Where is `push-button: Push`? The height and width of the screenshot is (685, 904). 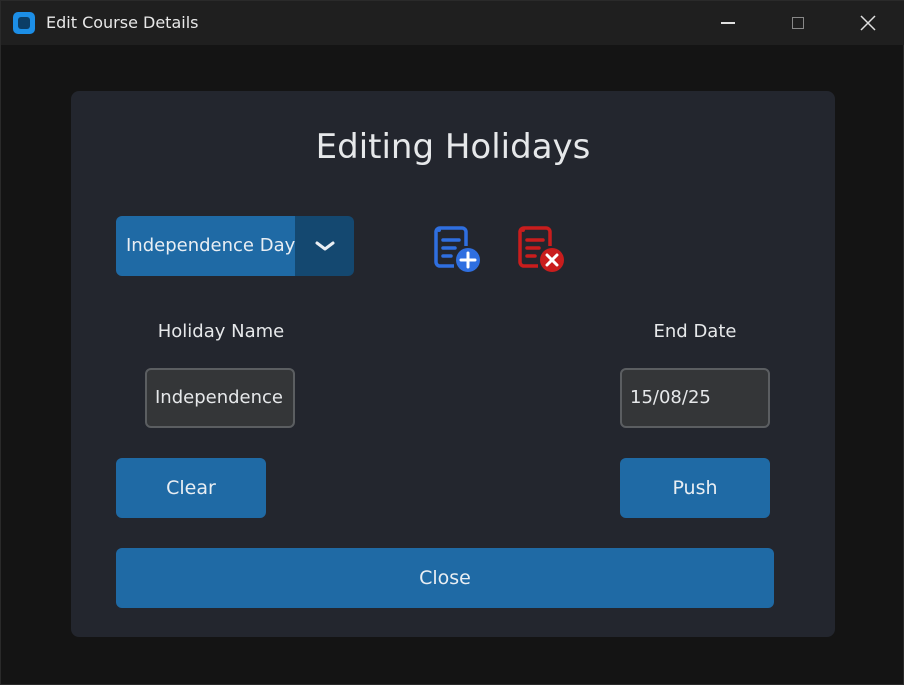 push-button: Push is located at coordinates (695, 488).